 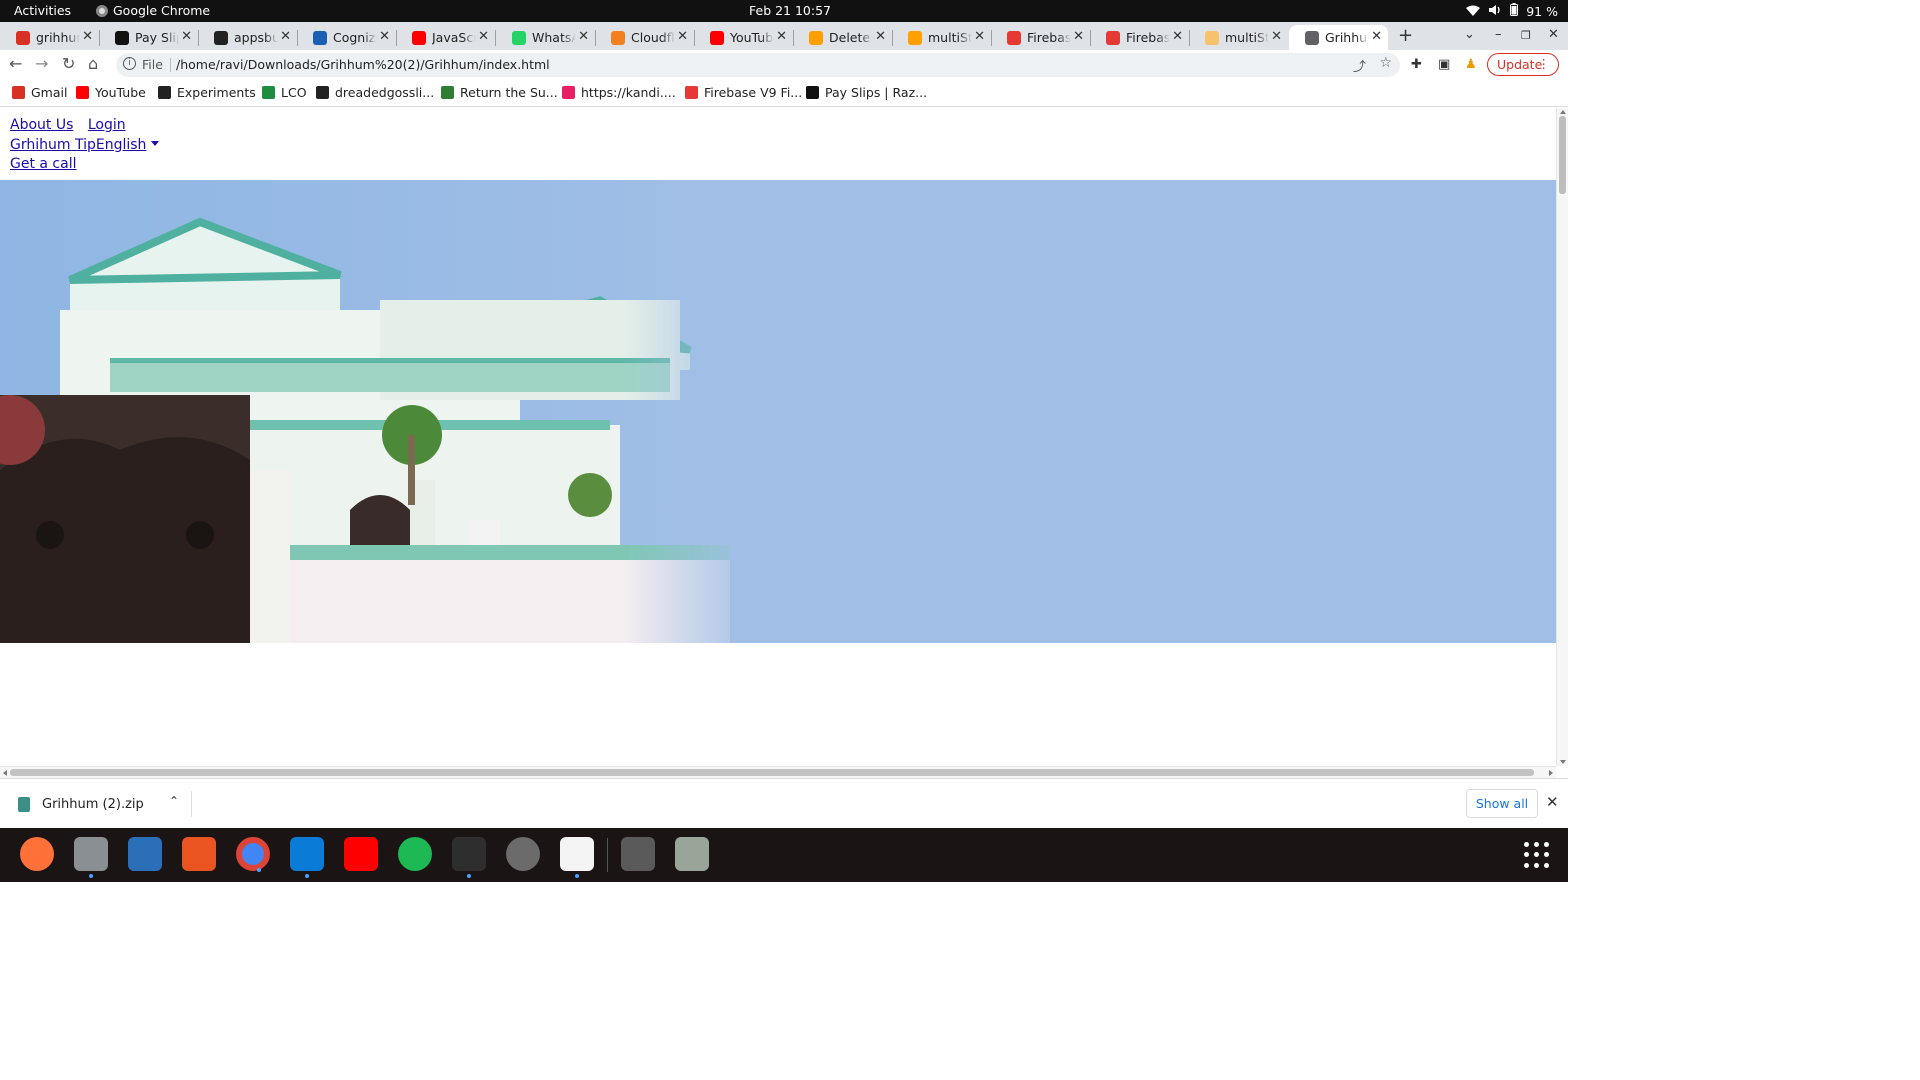 I want to click on tab-6: Cloudfla✕, so click(x=645, y=37).